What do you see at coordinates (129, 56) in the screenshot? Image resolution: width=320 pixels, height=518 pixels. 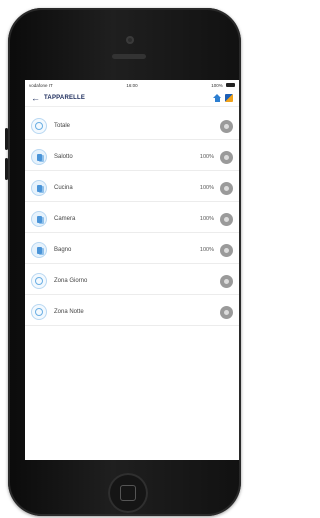 I see `speaker-grille` at bounding box center [129, 56].